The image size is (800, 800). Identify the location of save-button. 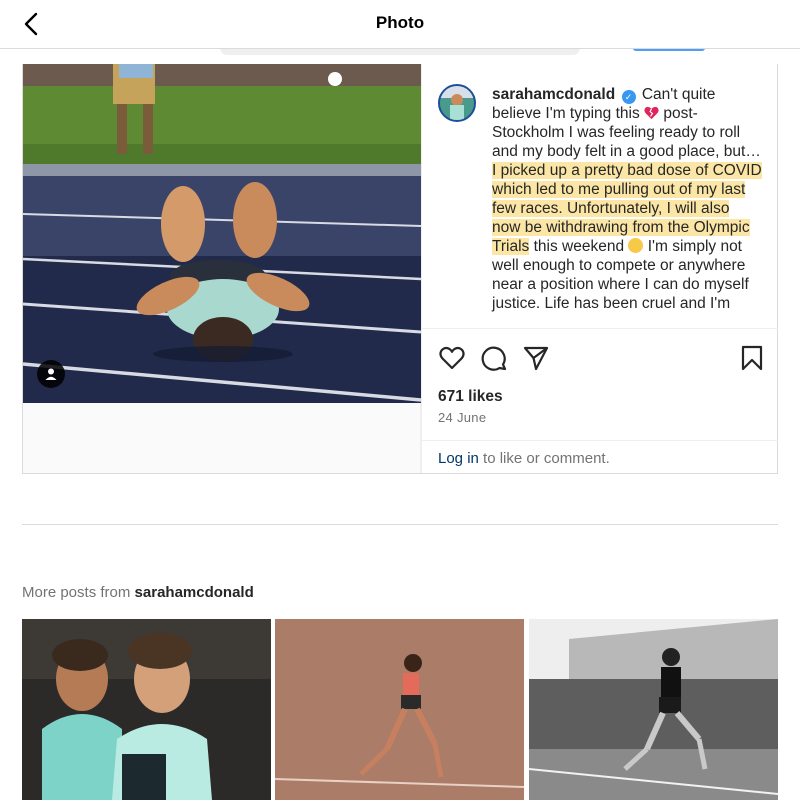
(752, 358).